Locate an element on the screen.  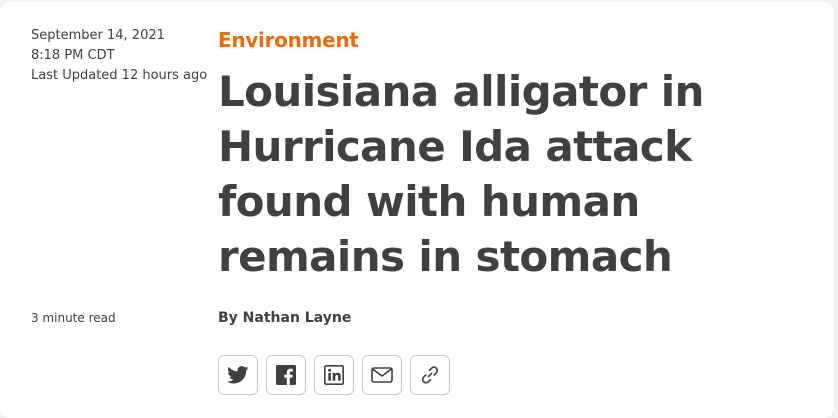
share-link-button is located at coordinates (430, 375).